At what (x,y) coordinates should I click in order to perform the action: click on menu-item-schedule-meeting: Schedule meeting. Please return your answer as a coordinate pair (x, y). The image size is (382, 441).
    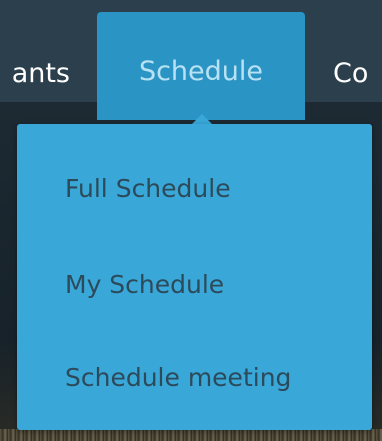
    Looking at the image, I should click on (178, 378).